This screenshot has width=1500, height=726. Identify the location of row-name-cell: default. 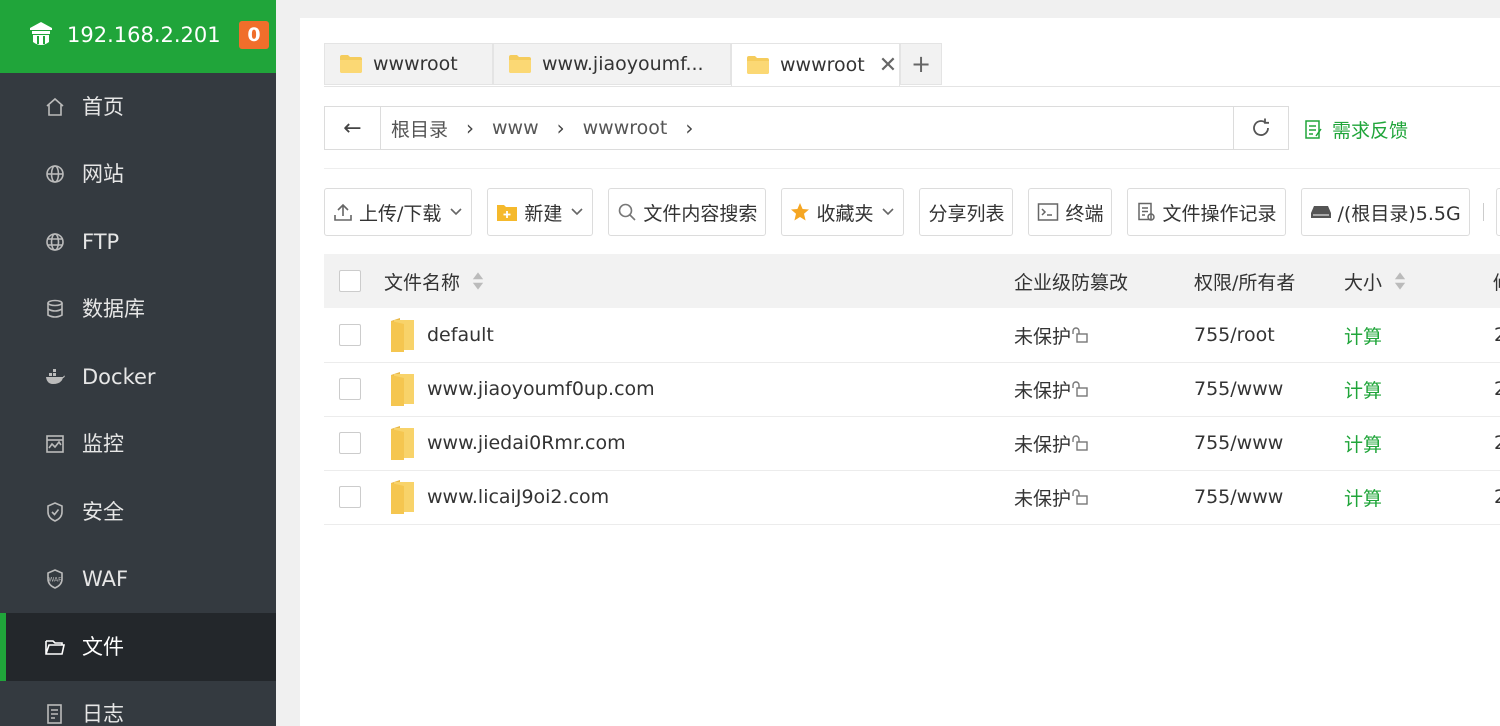
(442, 335).